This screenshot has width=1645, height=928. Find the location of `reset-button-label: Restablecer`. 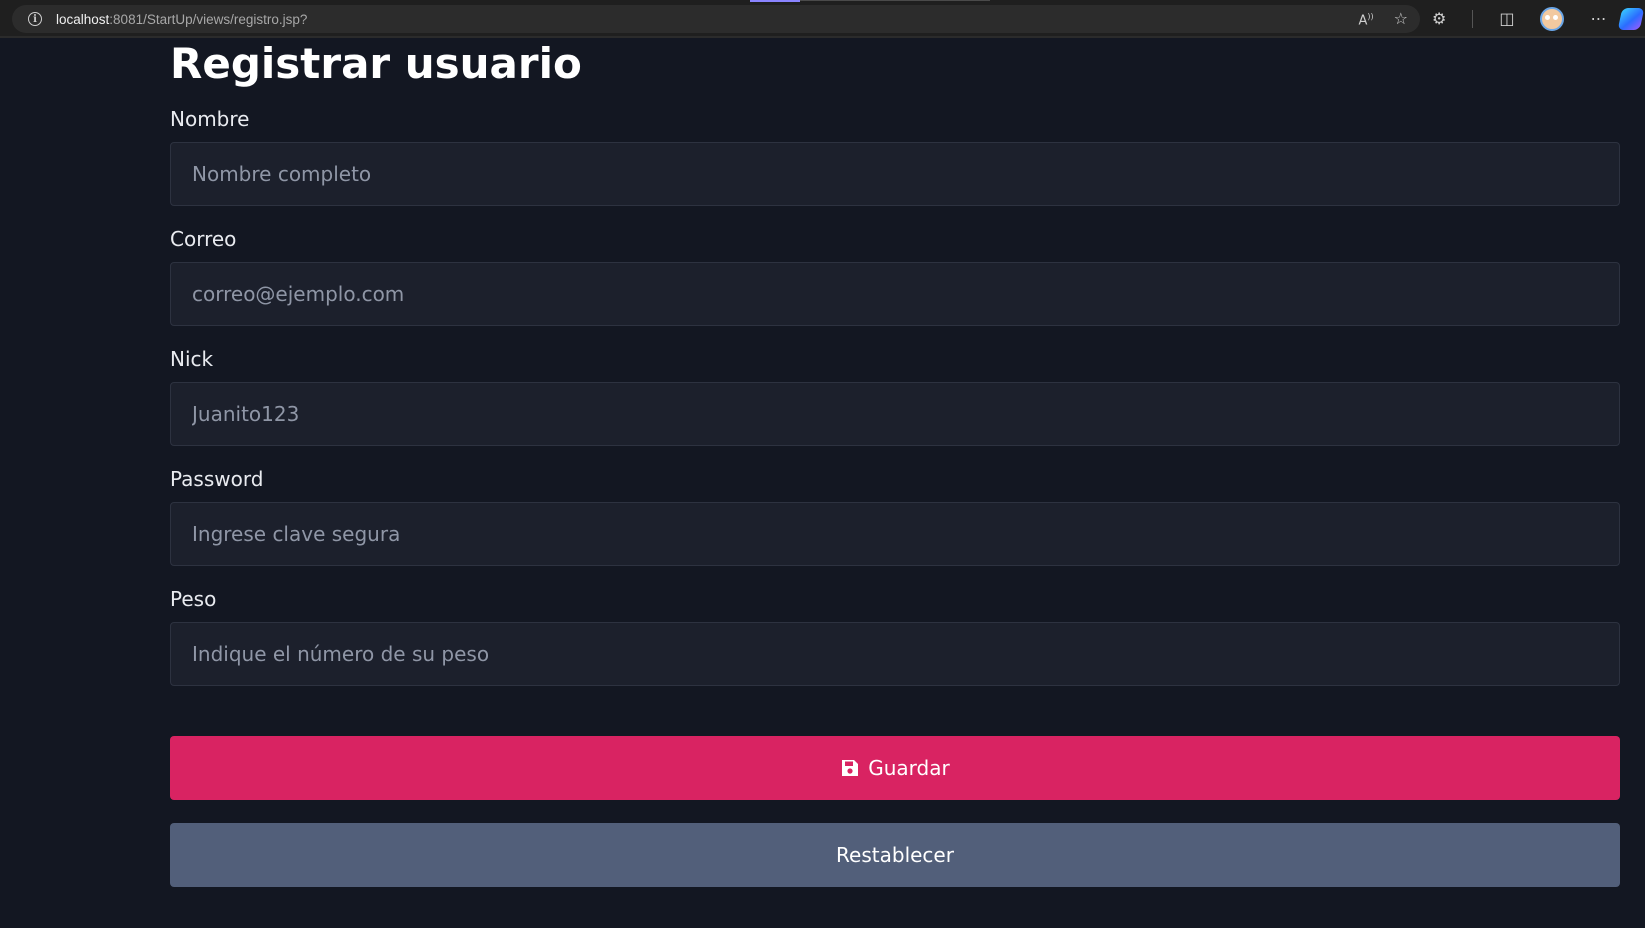

reset-button-label: Restablecer is located at coordinates (895, 855).